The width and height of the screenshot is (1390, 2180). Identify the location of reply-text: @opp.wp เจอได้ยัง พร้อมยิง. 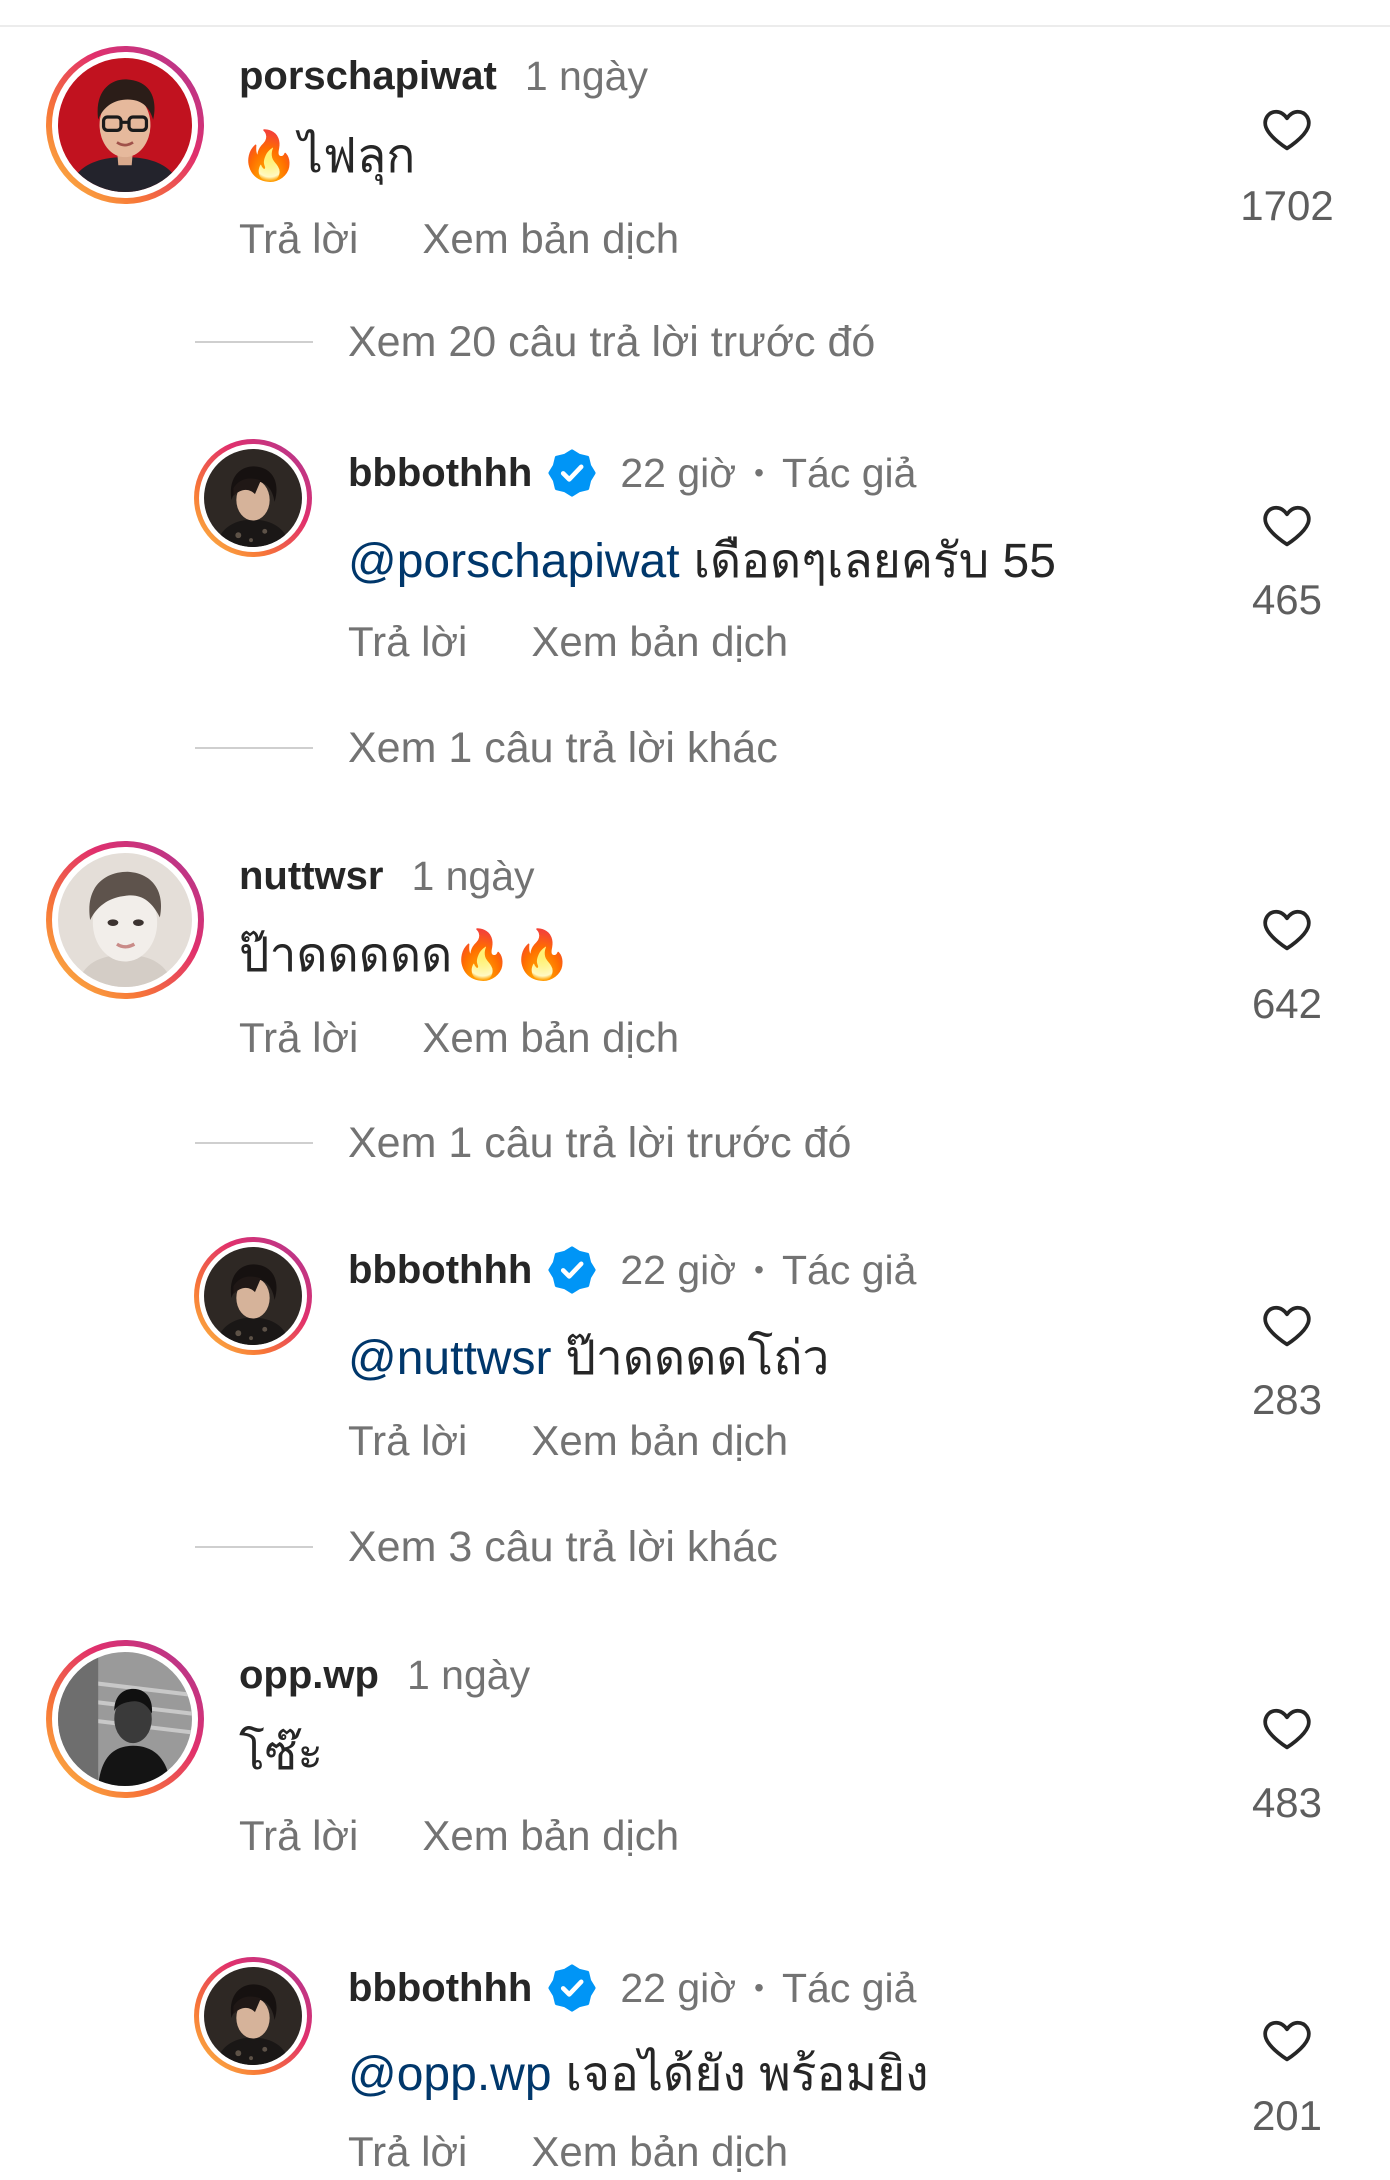
(638, 2075).